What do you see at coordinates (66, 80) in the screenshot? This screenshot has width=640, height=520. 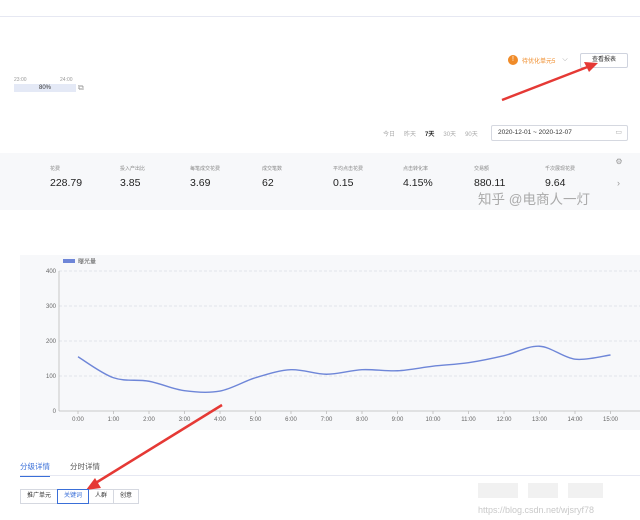 I see `schedule-end-time: 24:00` at bounding box center [66, 80].